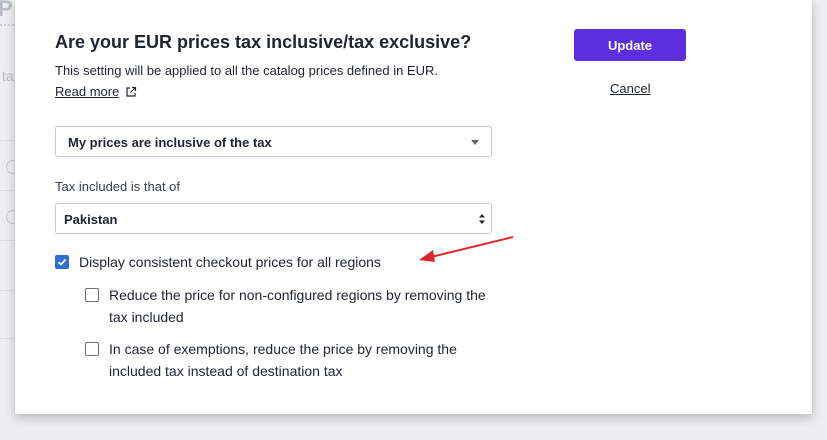 The height and width of the screenshot is (440, 827). I want to click on annotation-arrow, so click(466, 249).